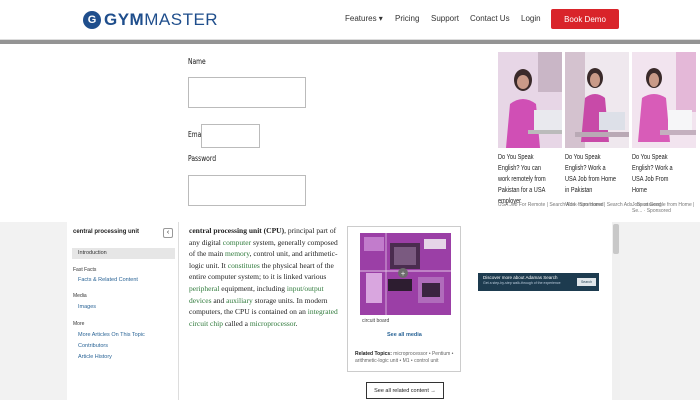  Describe the element at coordinates (247, 92) in the screenshot. I see `name-field` at that location.